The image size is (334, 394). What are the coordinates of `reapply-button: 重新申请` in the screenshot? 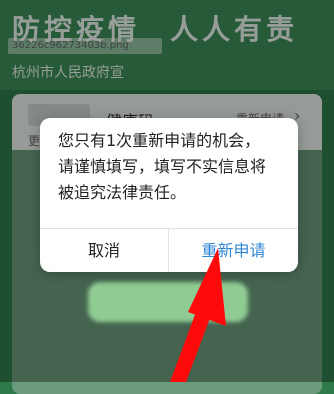 It's located at (233, 250).